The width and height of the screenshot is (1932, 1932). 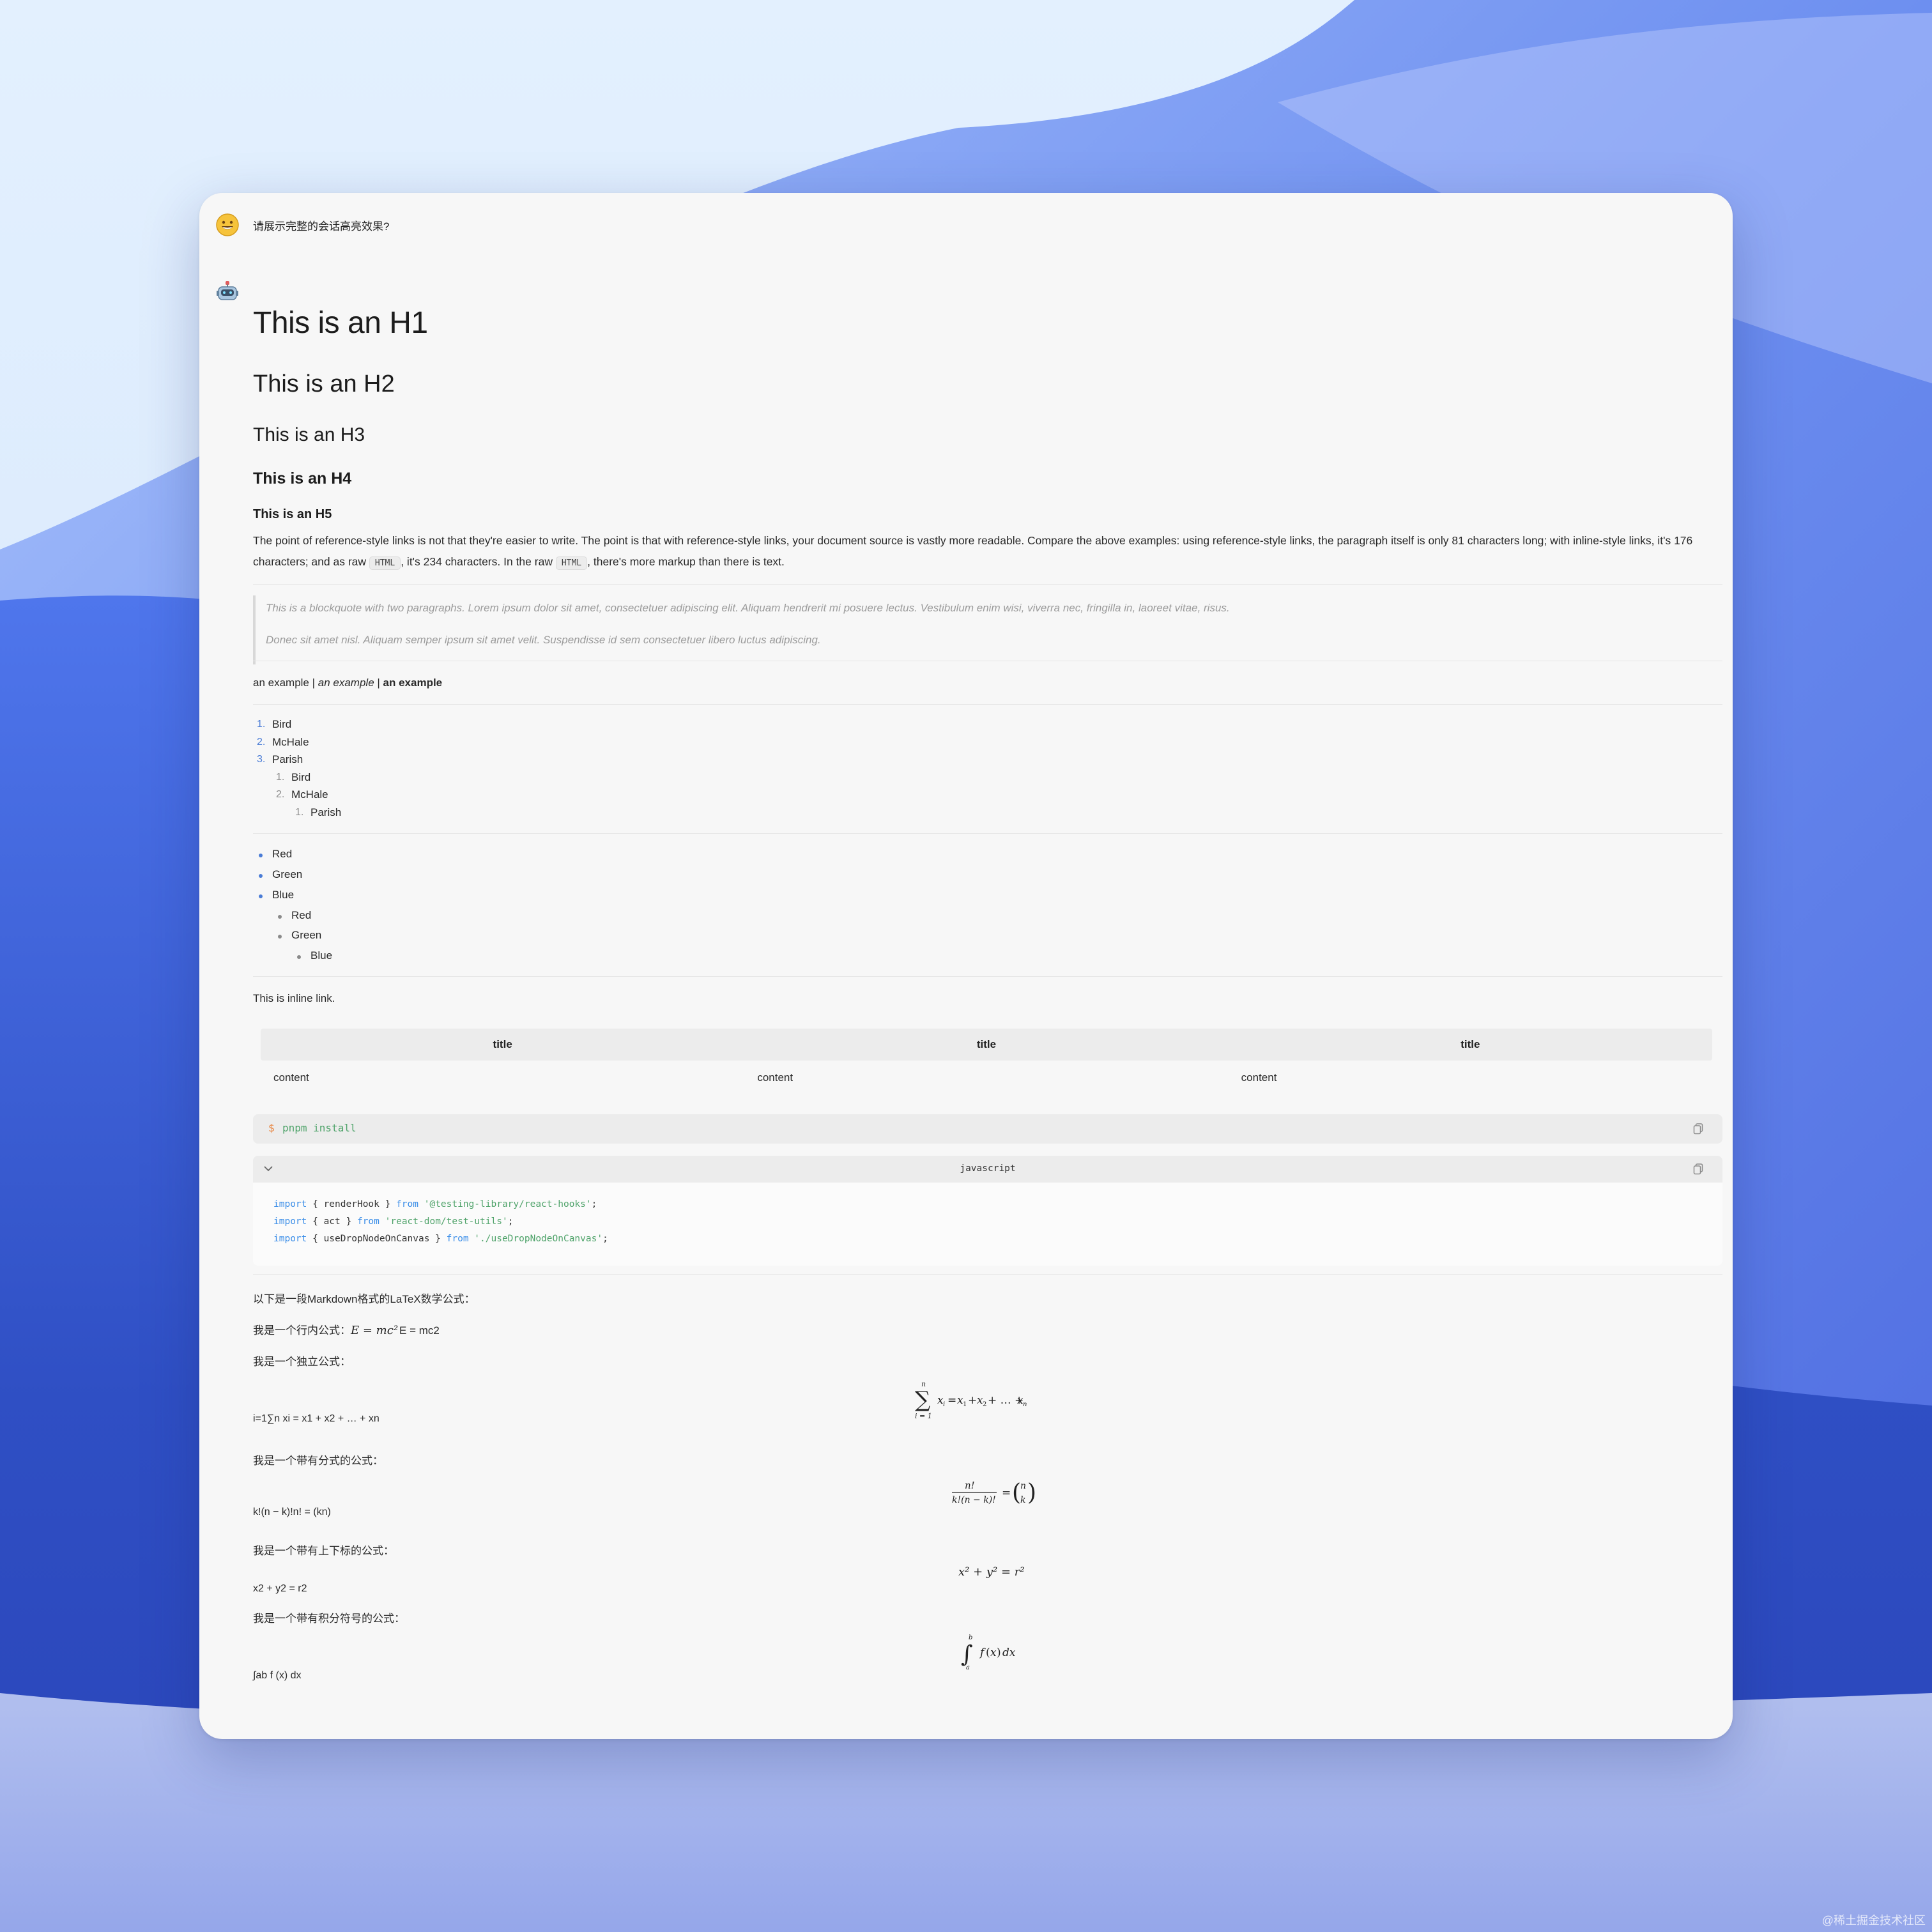 I want to click on svg-text: i = 1, so click(x=923, y=1416).